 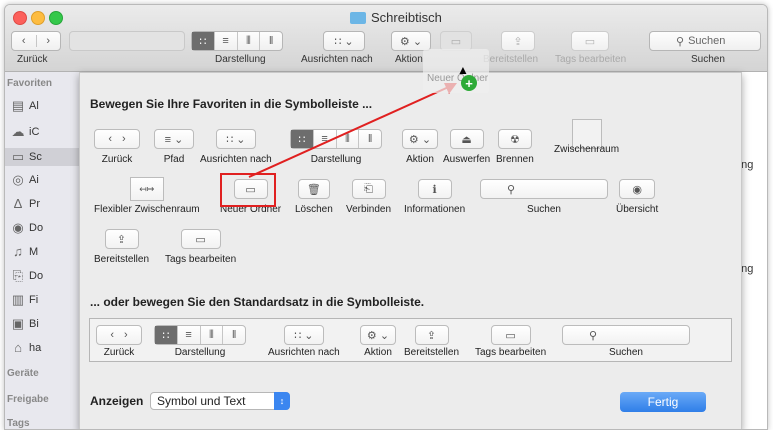 What do you see at coordinates (456, 71) in the screenshot?
I see `dragging-new-folder: Neuer Ordner` at bounding box center [456, 71].